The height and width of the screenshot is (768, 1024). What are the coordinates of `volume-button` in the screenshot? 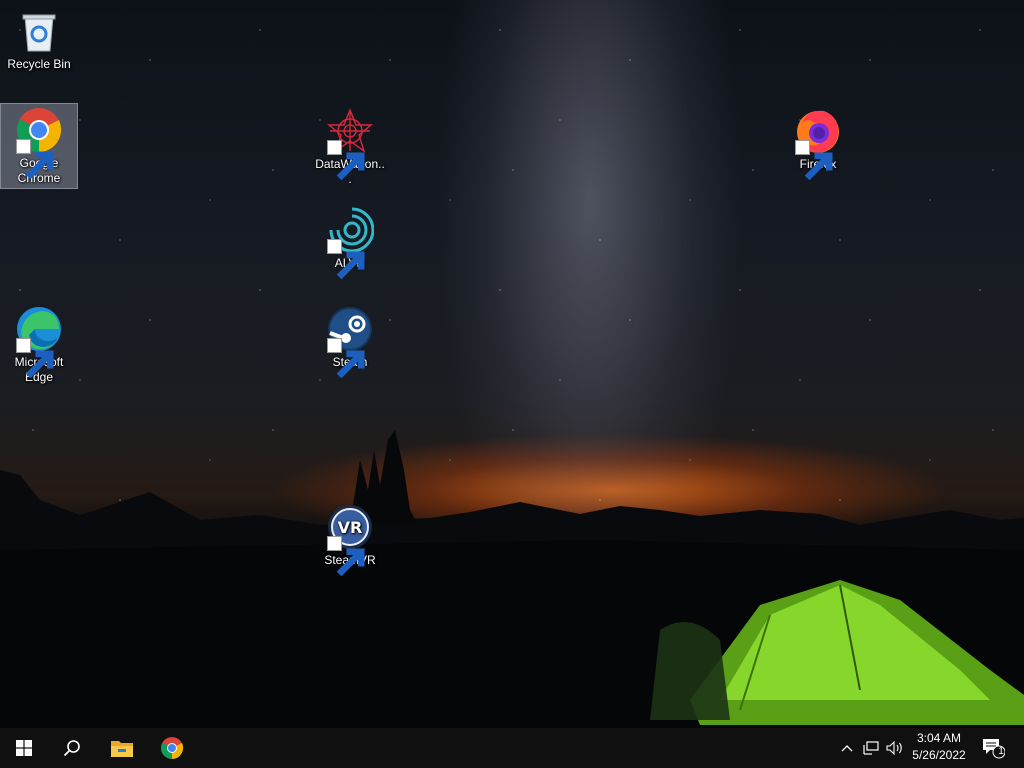 It's located at (895, 748).